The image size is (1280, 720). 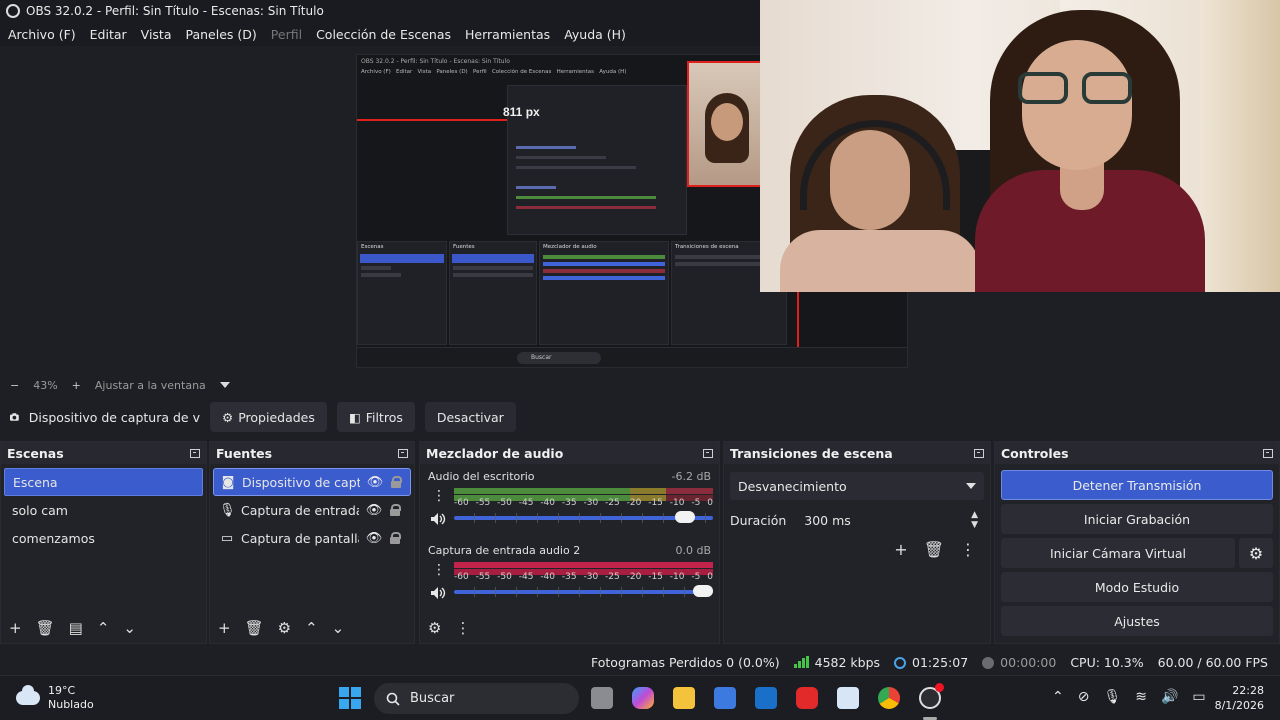 I want to click on zoom-in-button: +, so click(x=76, y=385).